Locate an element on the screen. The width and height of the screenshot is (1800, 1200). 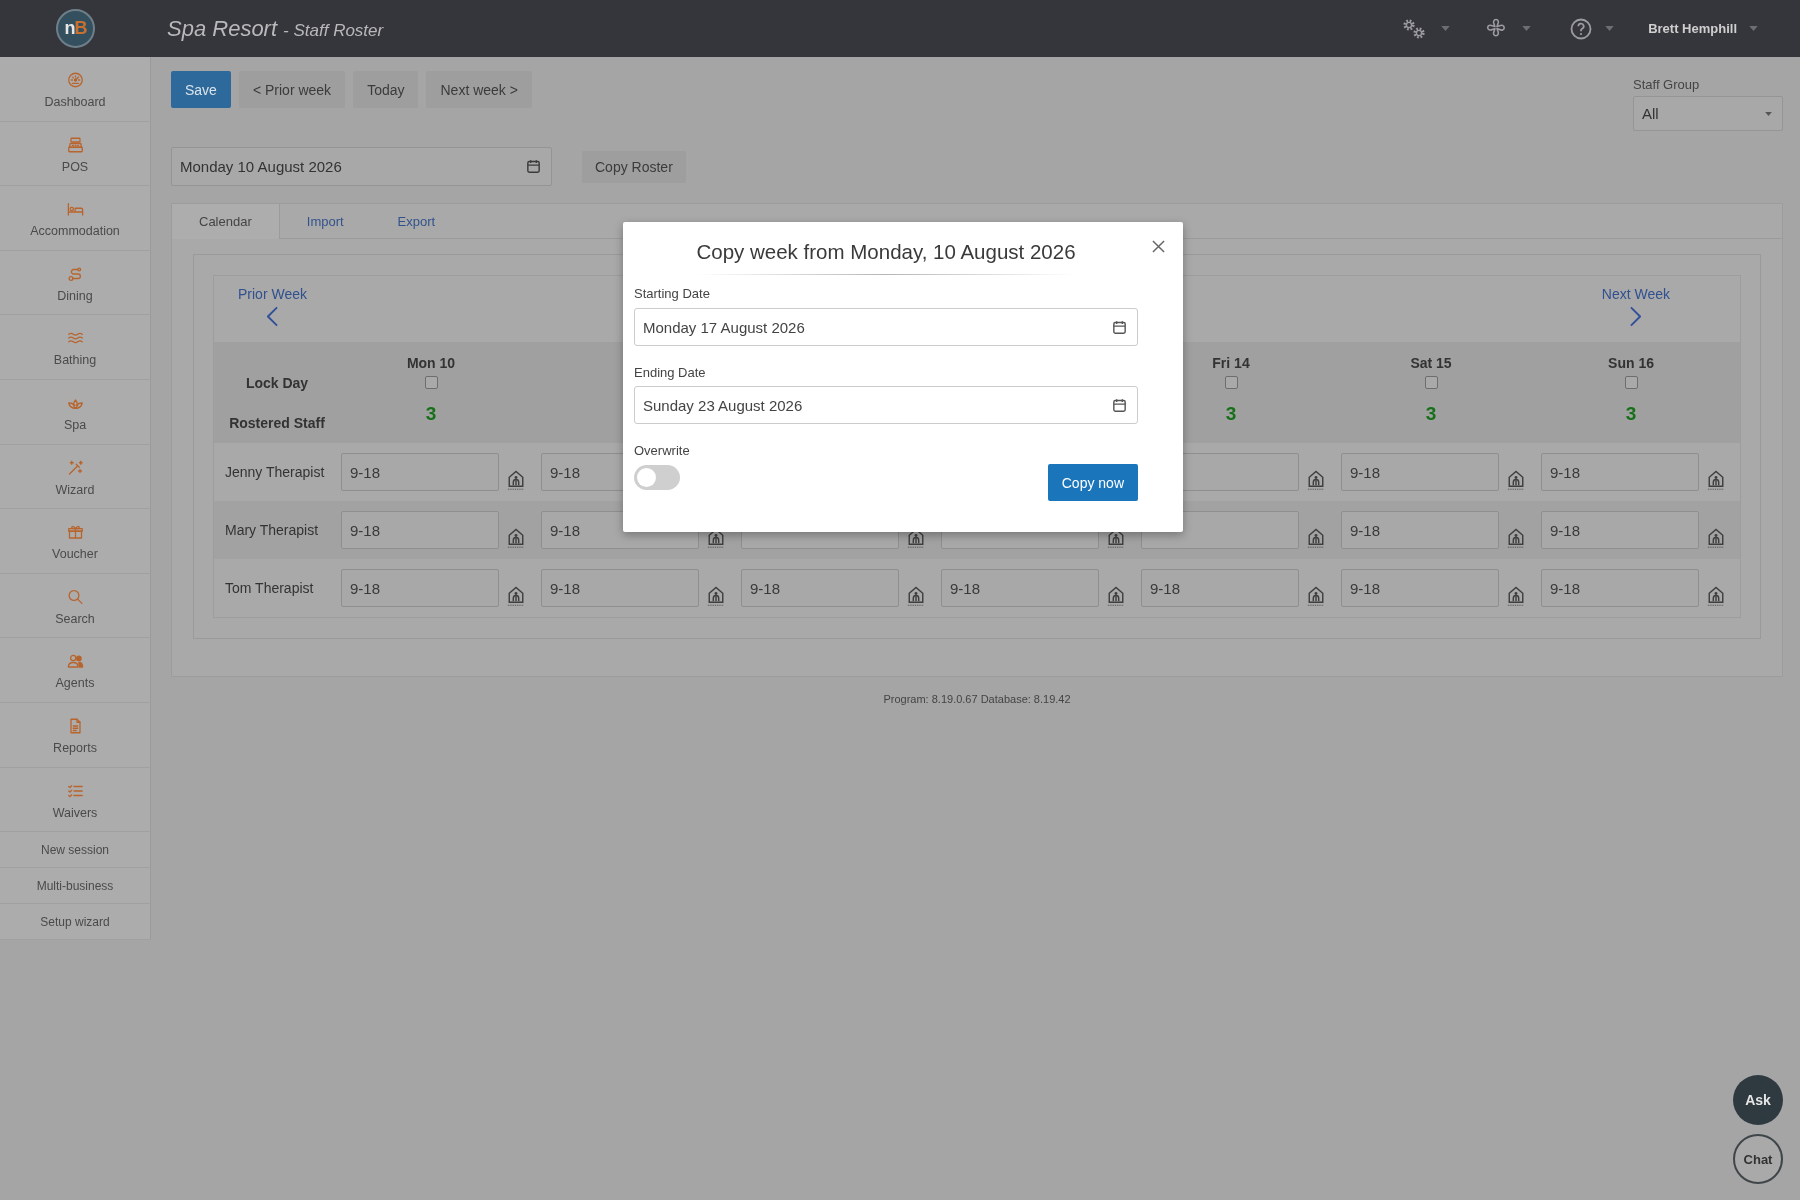
sidebar-item: Spa is located at coordinates (75, 412).